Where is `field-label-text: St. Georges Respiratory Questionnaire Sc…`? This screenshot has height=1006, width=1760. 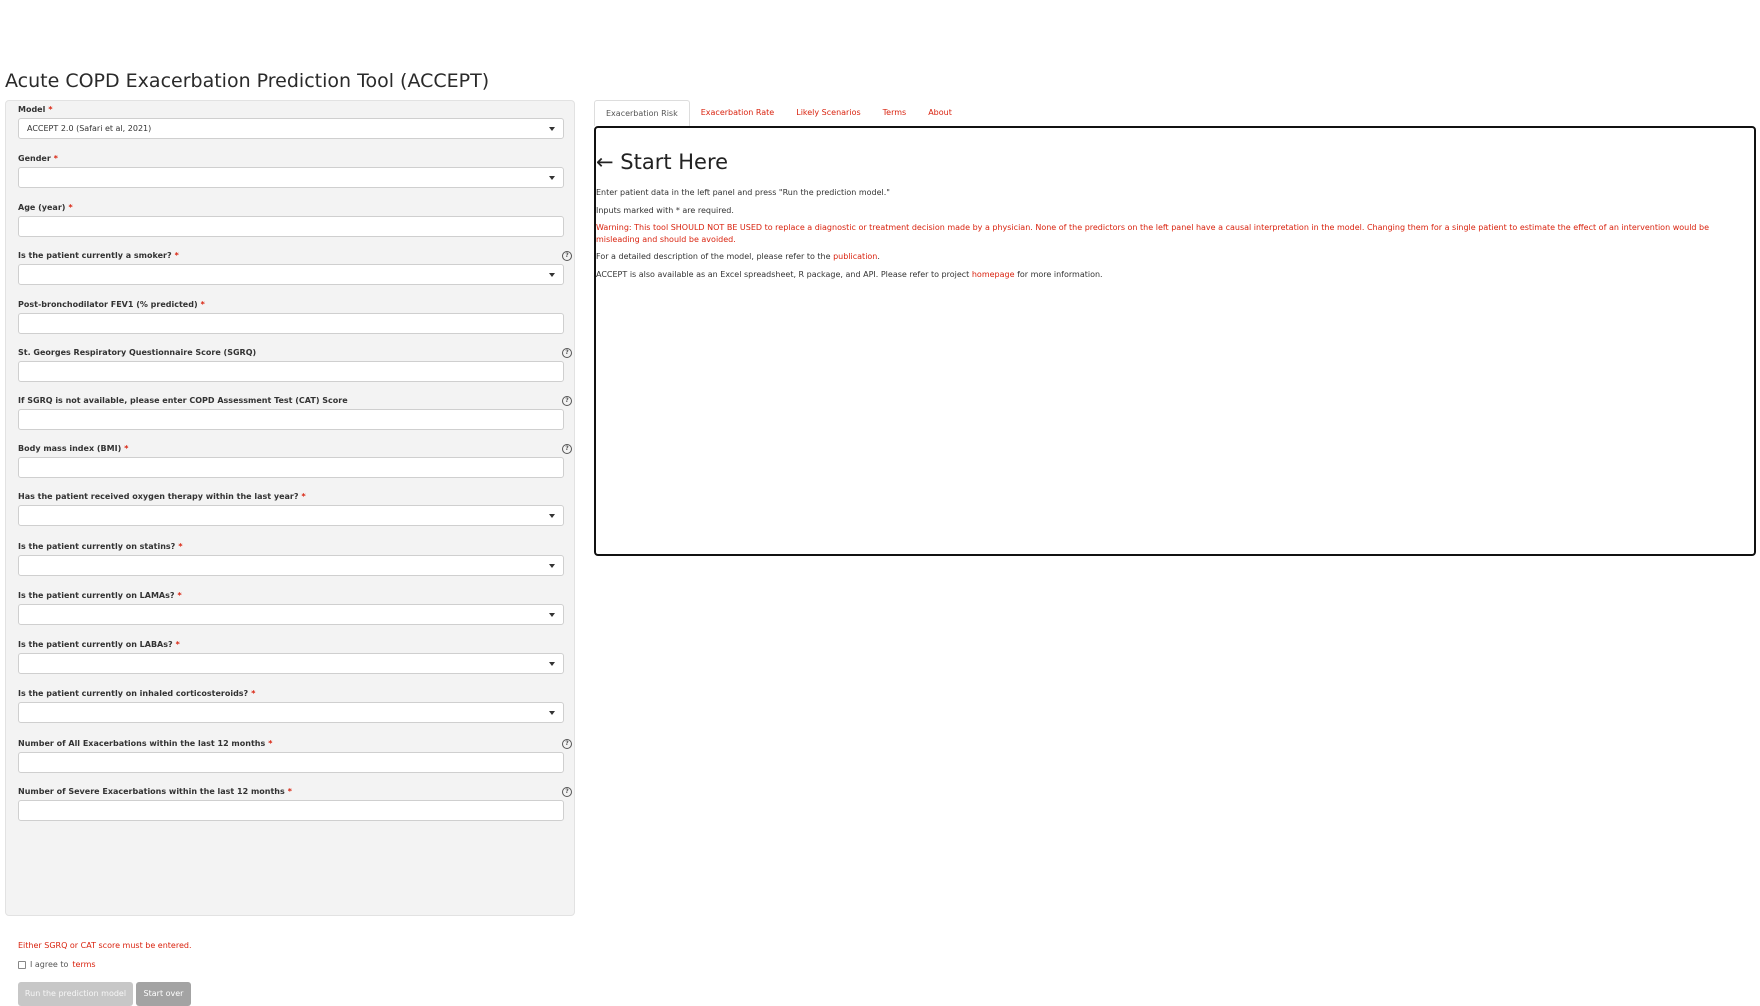 field-label-text: St. Georges Respiratory Questionnaire Sc… is located at coordinates (137, 352).